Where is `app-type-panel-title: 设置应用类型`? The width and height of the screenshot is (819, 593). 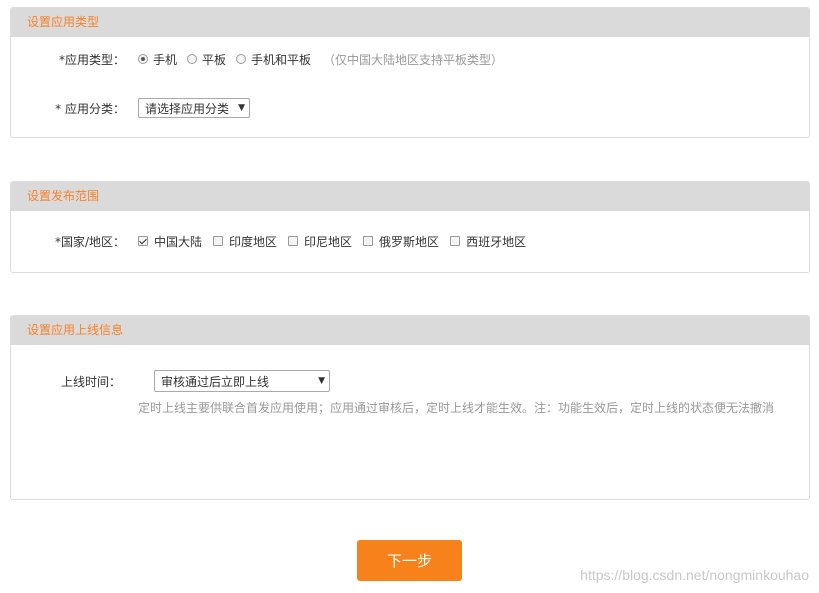
app-type-panel-title: 设置应用类型 is located at coordinates (410, 22).